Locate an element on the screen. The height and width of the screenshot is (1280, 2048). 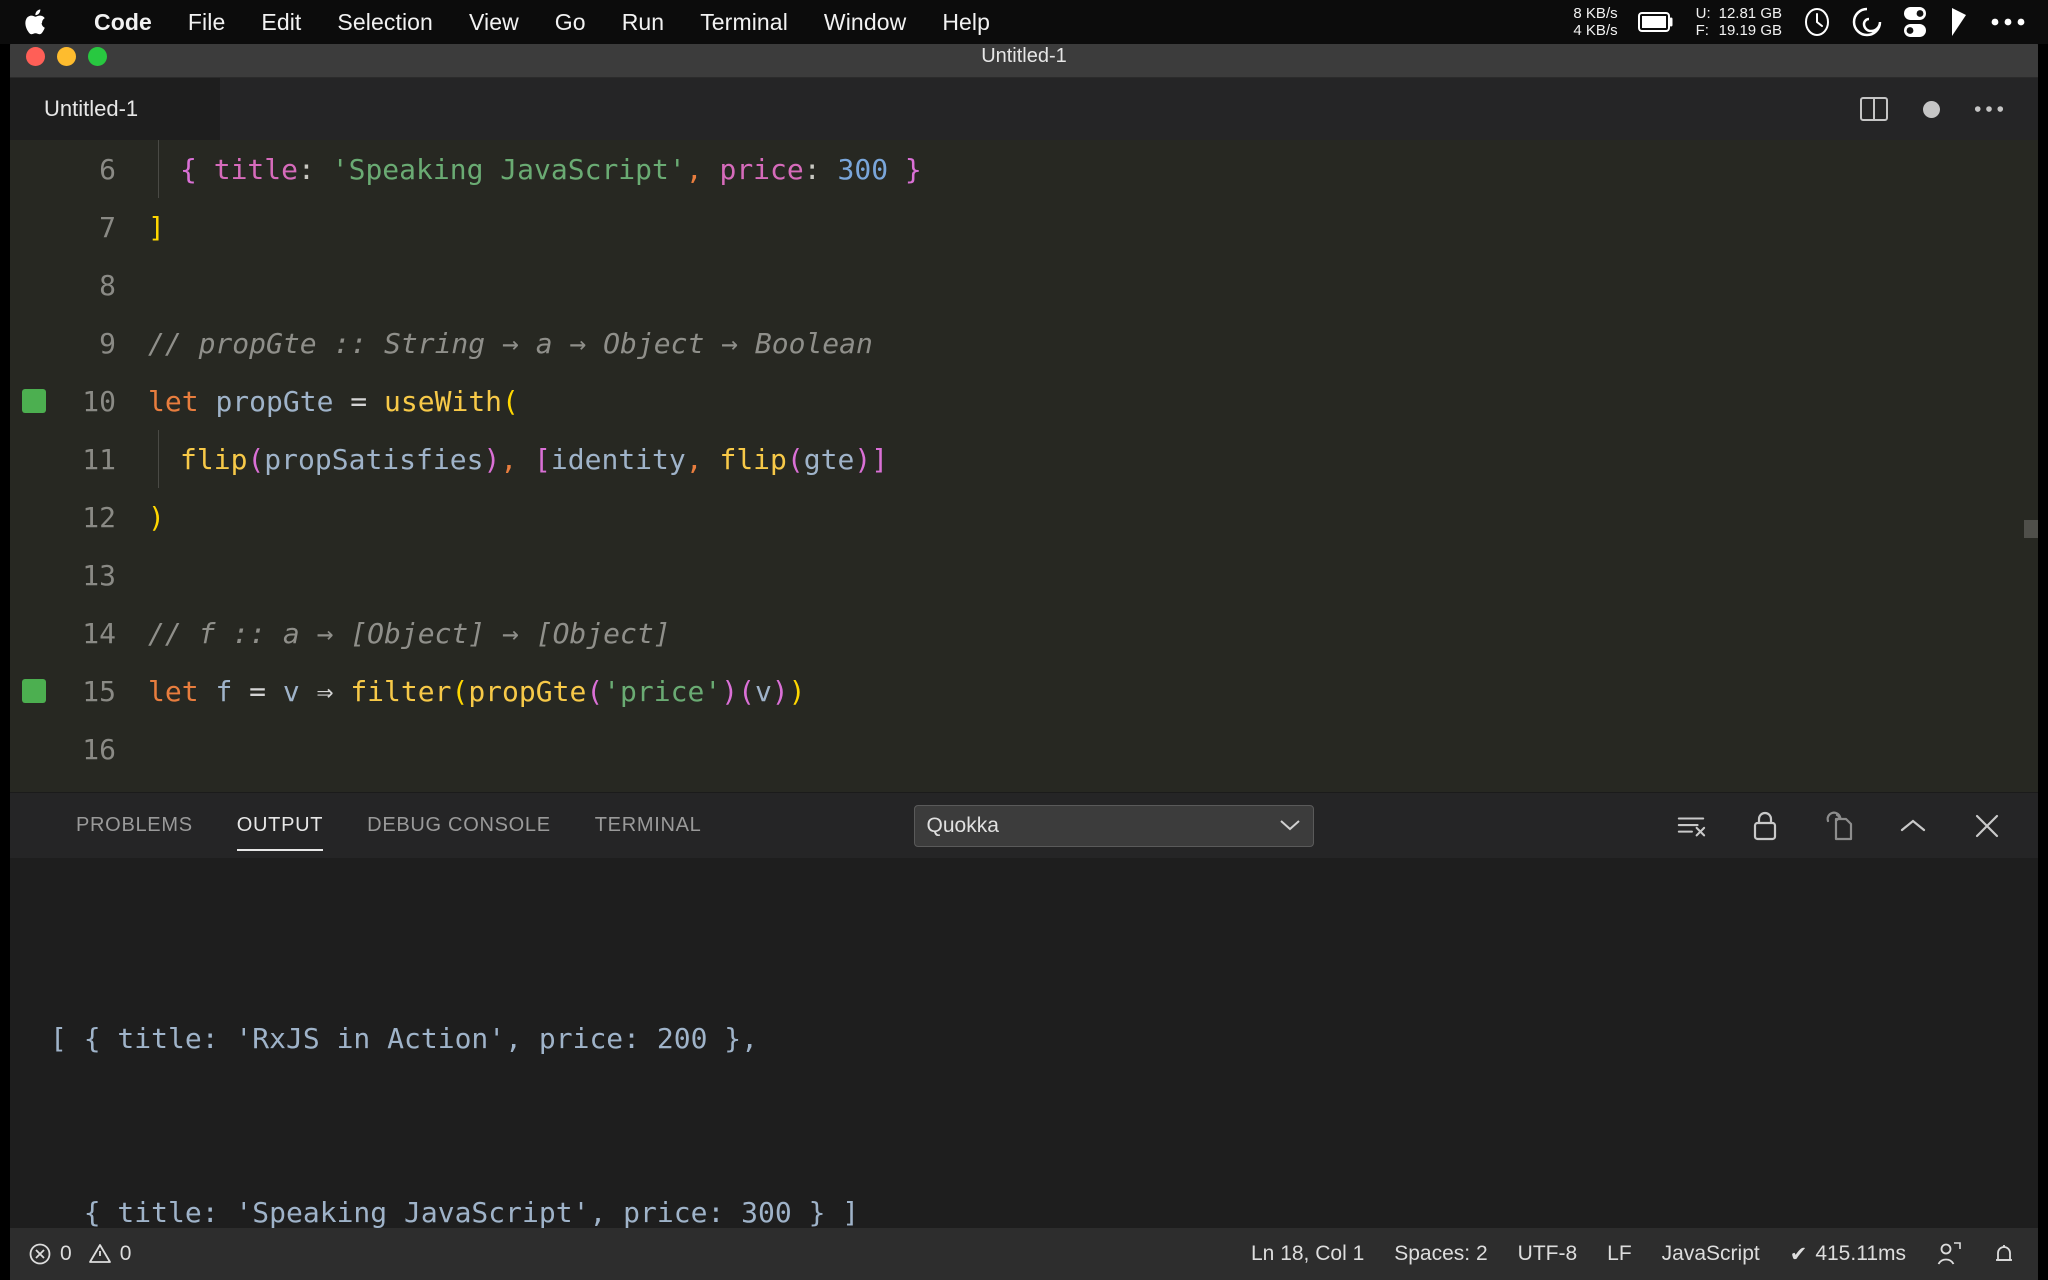
menu-item-window: Window is located at coordinates (865, 22).